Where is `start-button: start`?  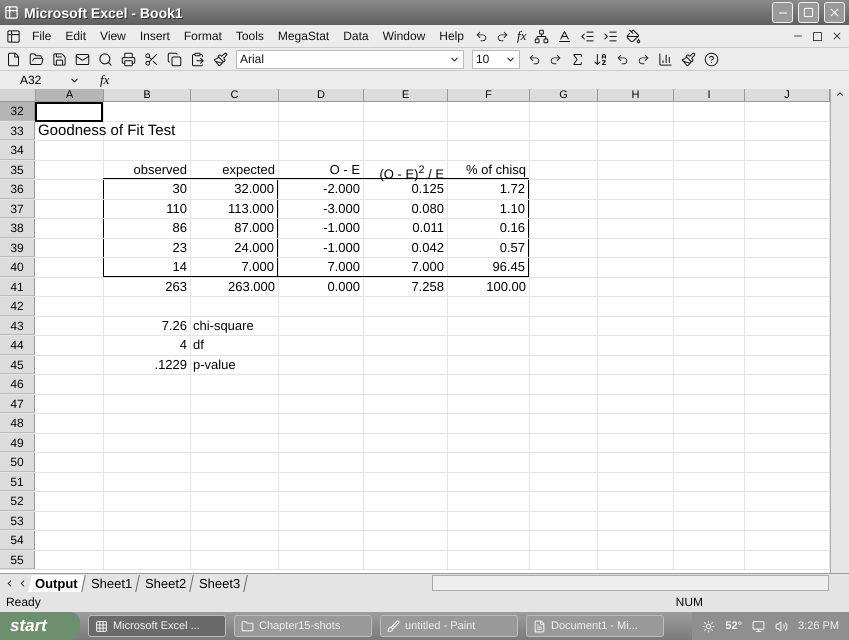 start-button: start is located at coordinates (40, 626).